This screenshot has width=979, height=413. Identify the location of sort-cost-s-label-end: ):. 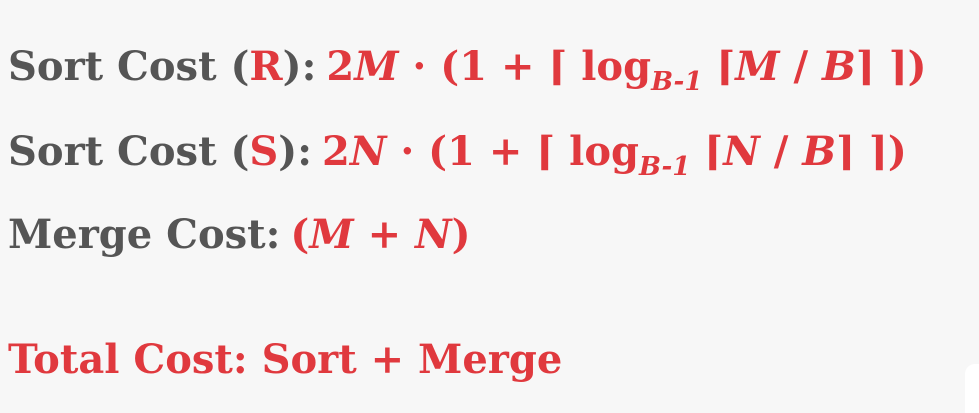
(295, 151).